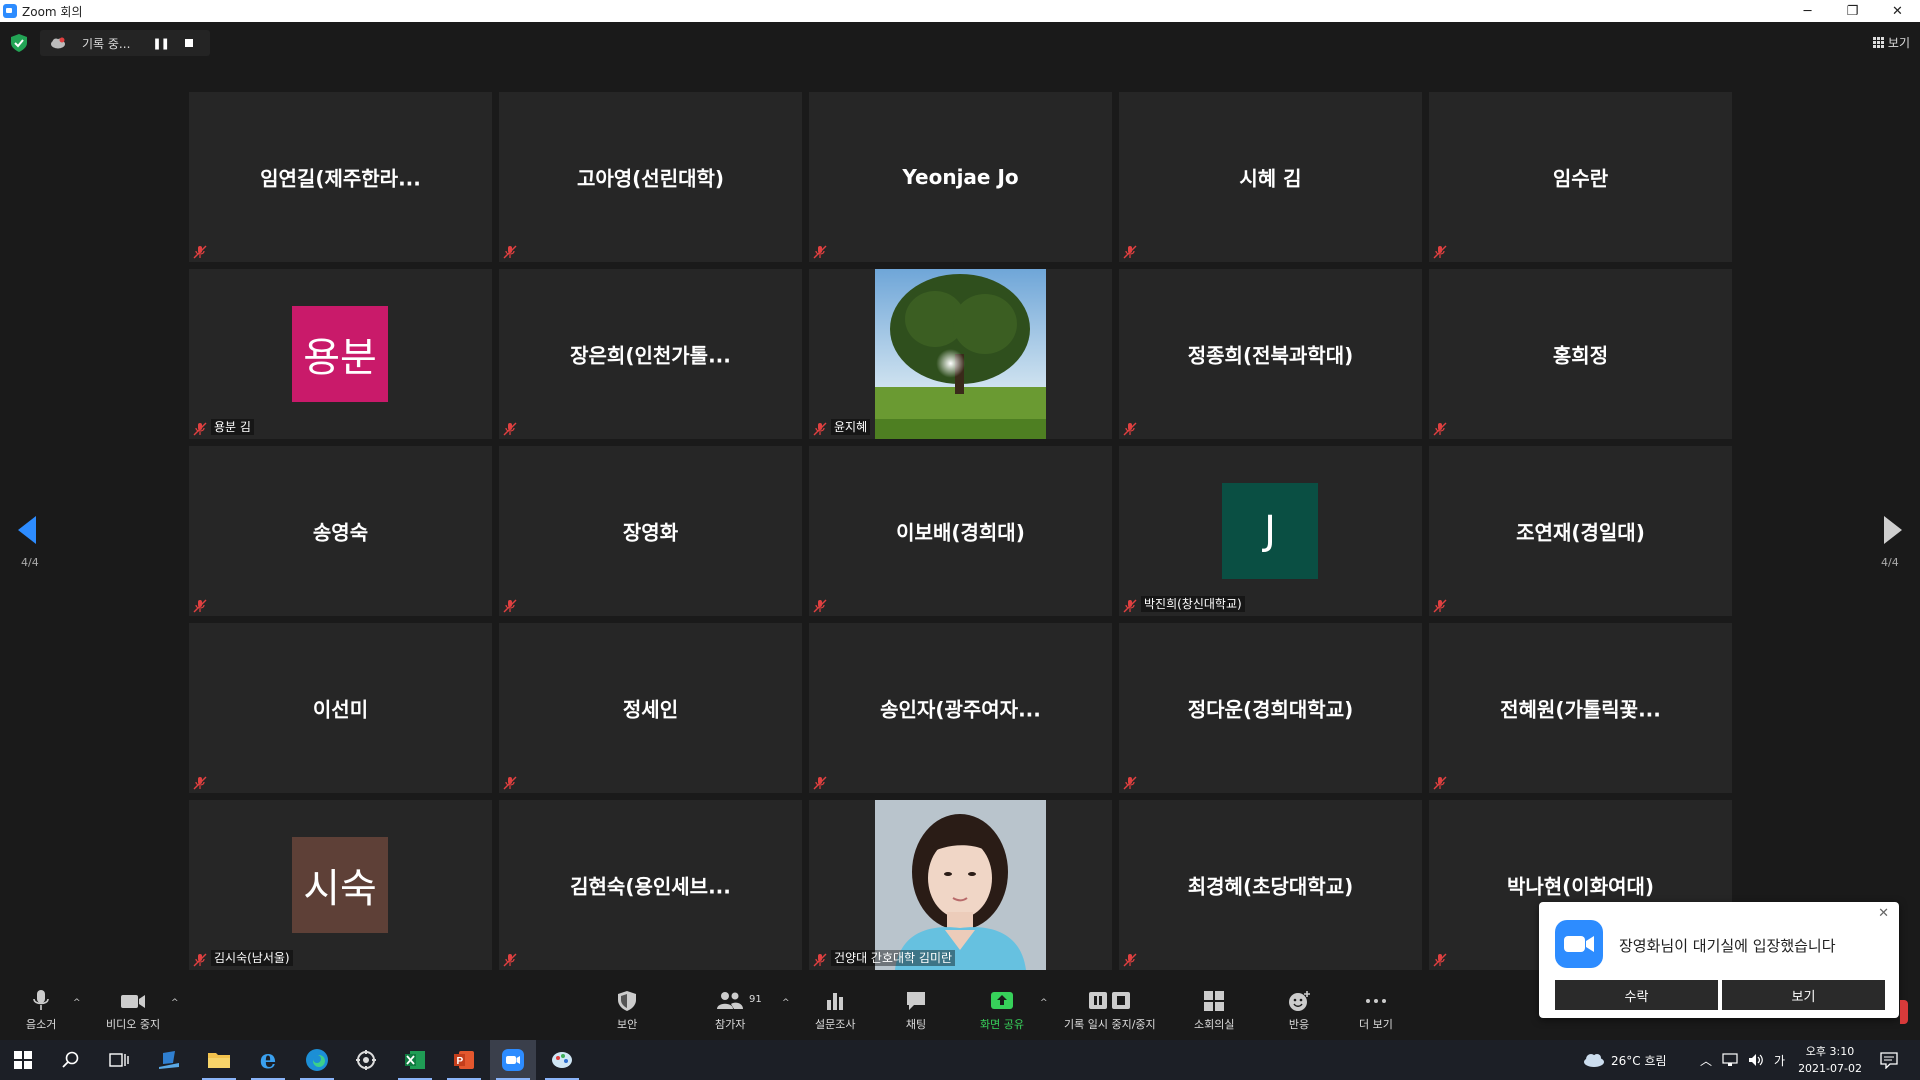  What do you see at coordinates (1893, 530) in the screenshot?
I see `next-page-icon` at bounding box center [1893, 530].